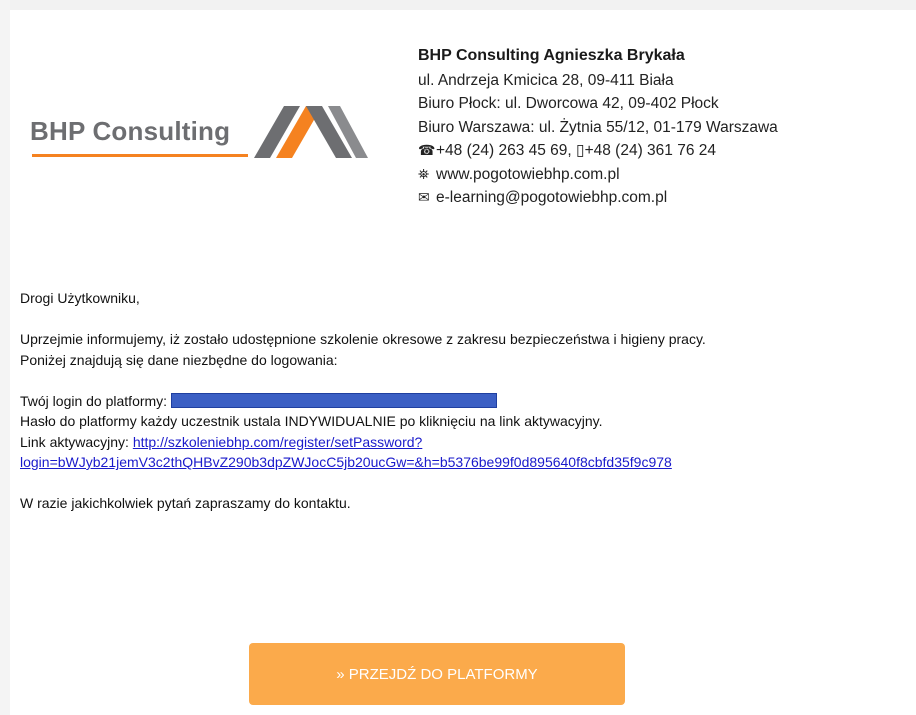 The height and width of the screenshot is (715, 916). Describe the element at coordinates (650, 150) in the screenshot. I see `fax-number: +48 (24) 361 76 24` at that location.